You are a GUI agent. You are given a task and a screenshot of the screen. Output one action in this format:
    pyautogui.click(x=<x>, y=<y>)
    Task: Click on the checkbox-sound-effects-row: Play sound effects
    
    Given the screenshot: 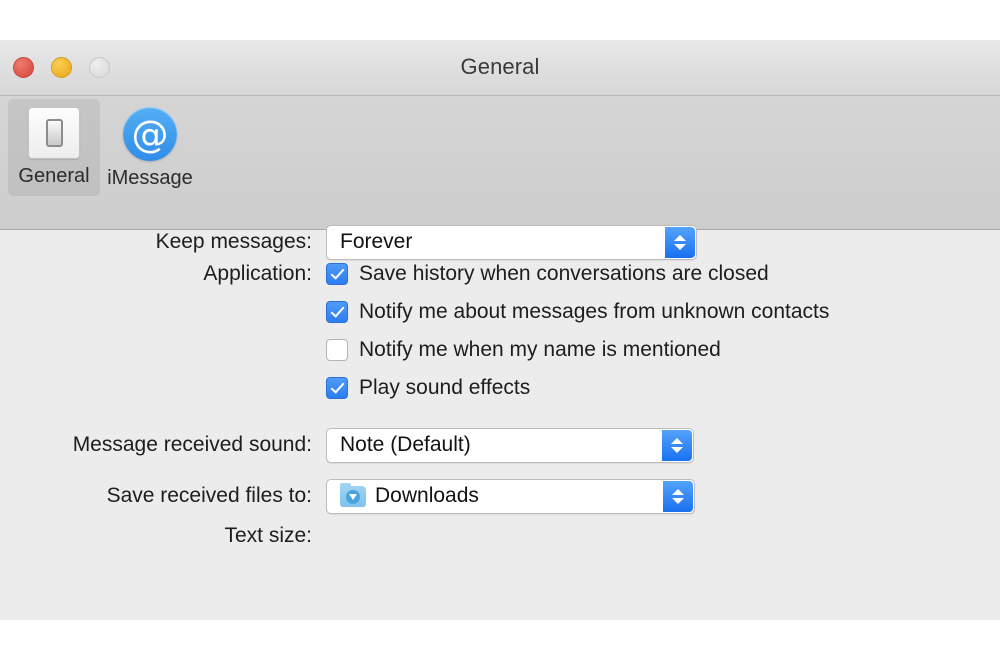 What is the action you would take?
    pyautogui.click(x=500, y=388)
    